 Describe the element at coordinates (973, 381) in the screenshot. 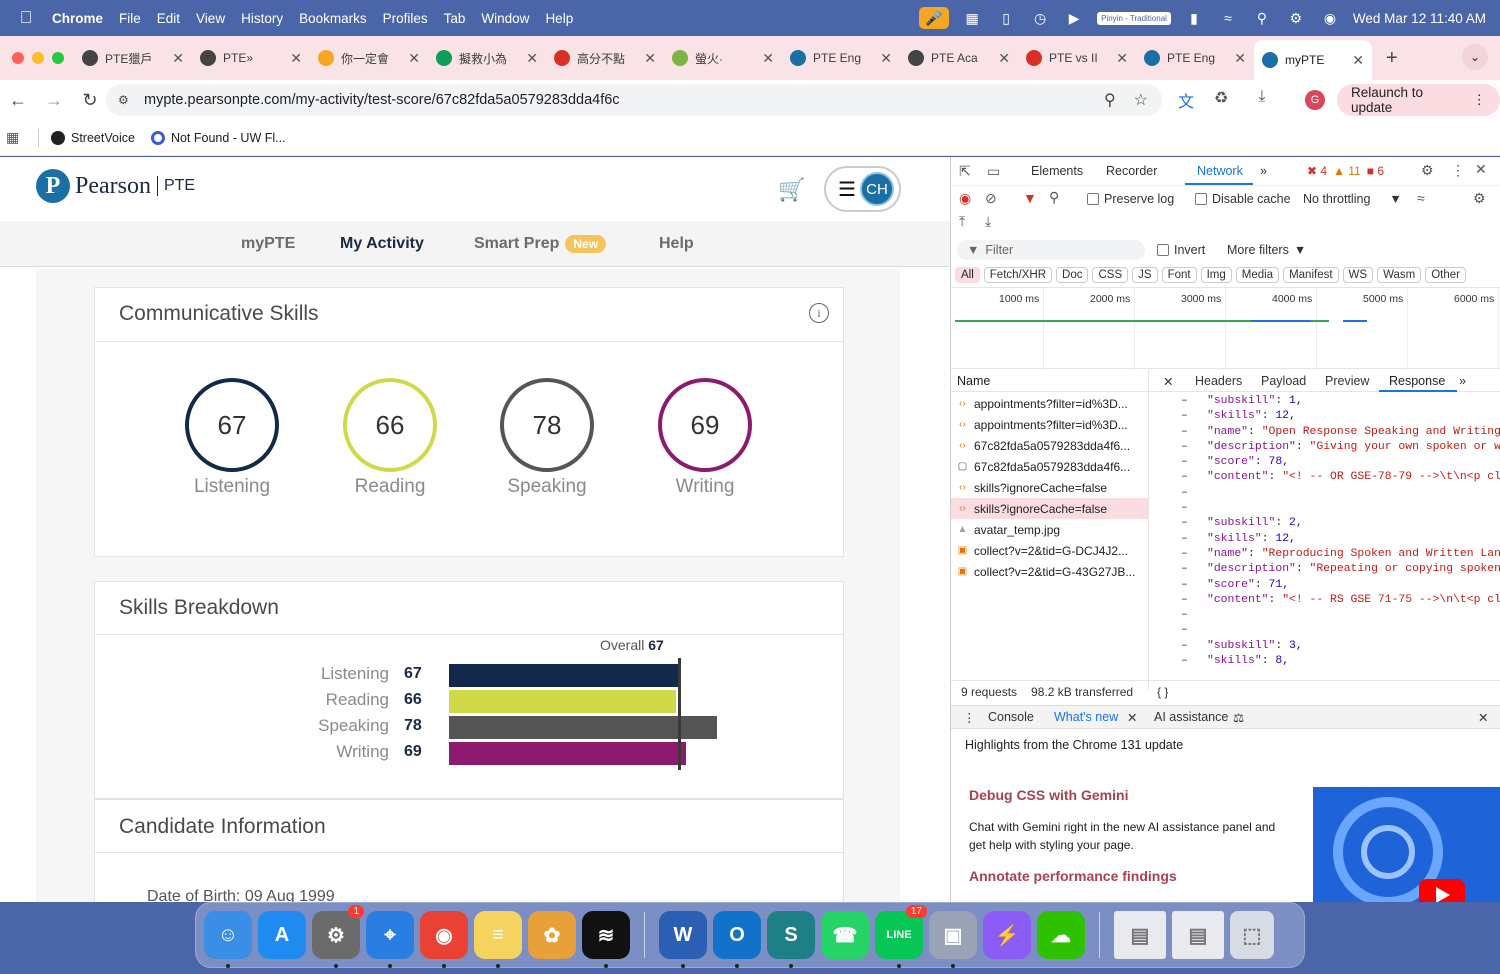

I see `name-column-header: Name` at that location.